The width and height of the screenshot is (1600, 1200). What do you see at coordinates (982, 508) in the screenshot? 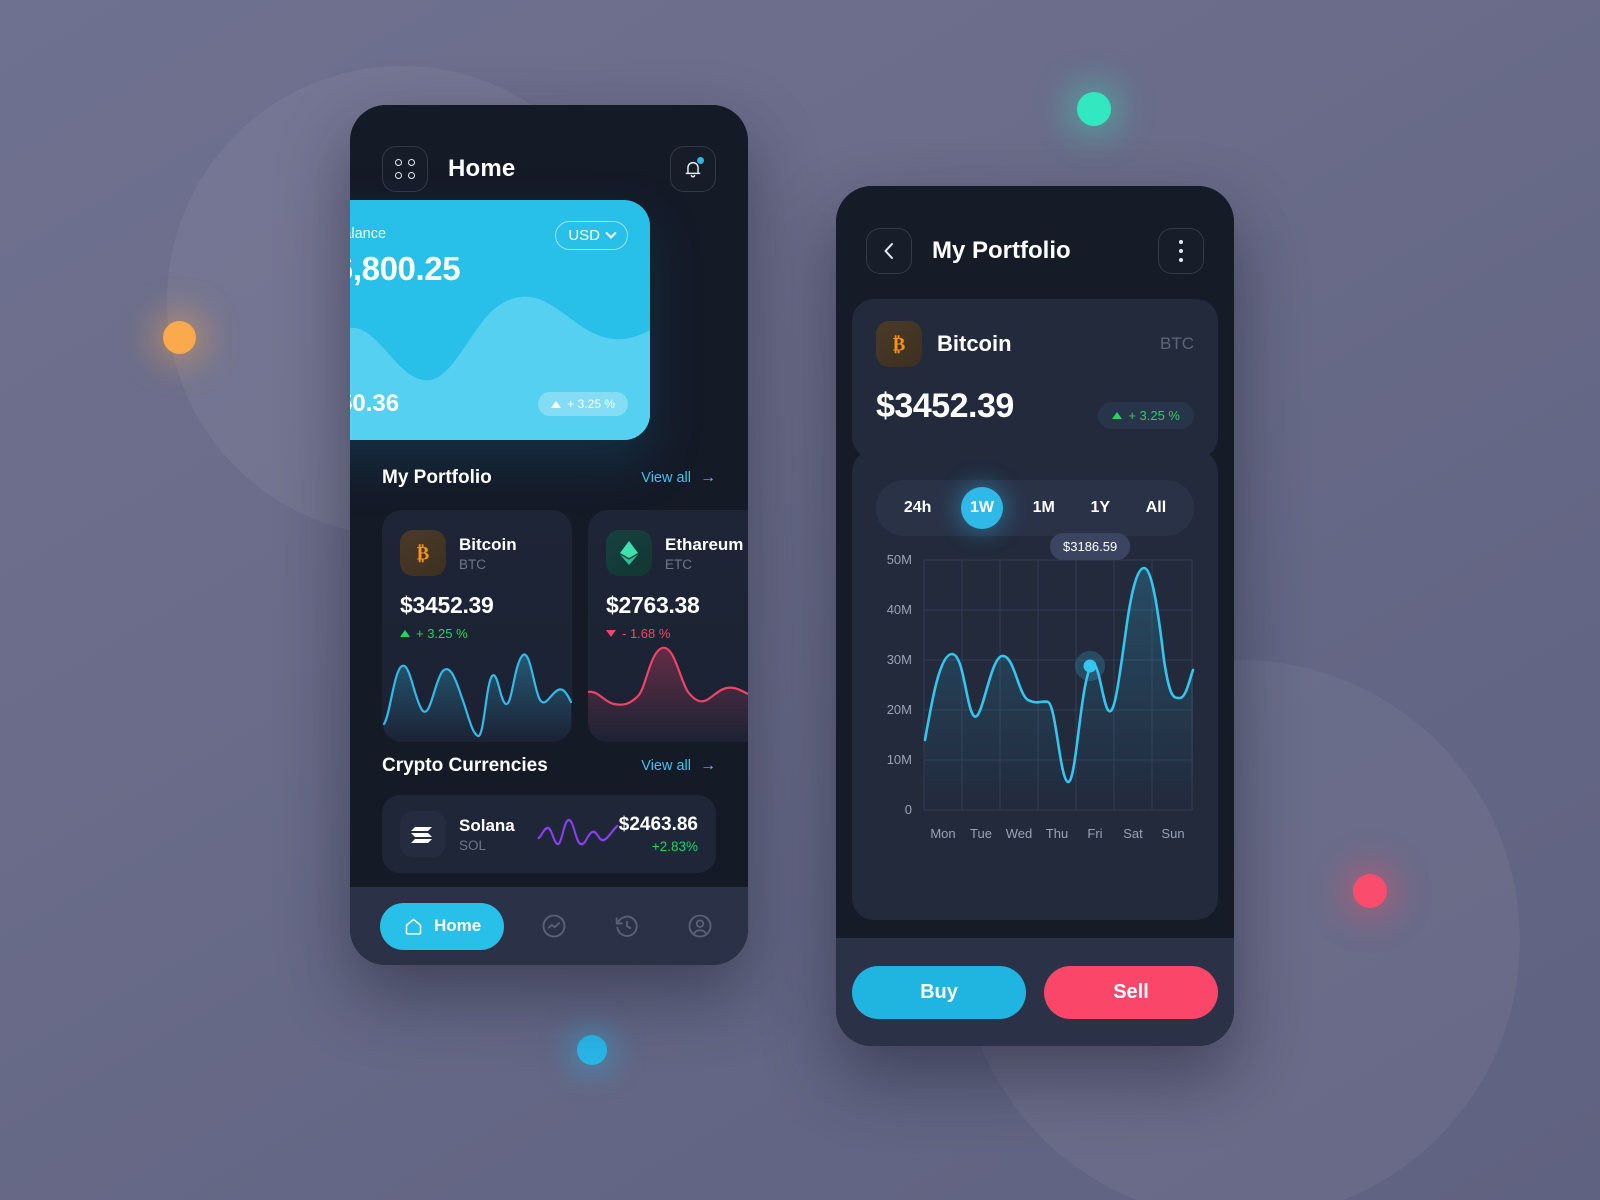
I see `range-1w: 1W` at bounding box center [982, 508].